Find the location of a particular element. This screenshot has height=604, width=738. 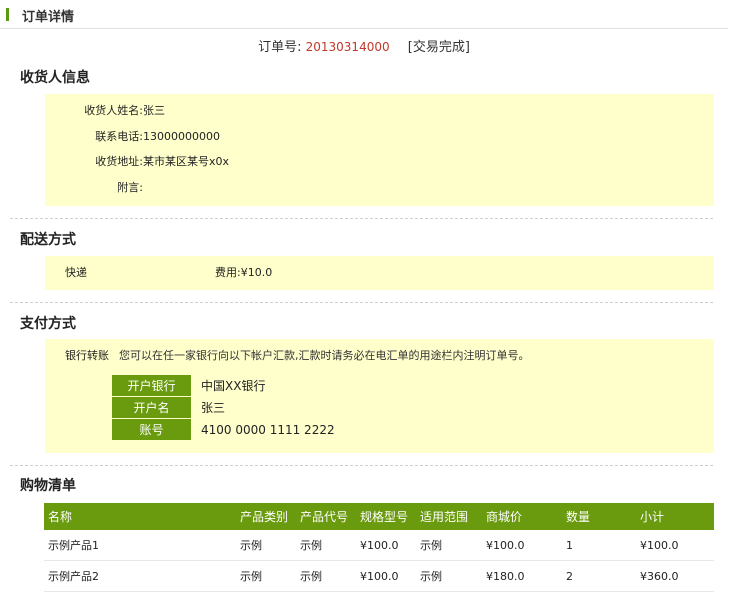

receiver-name-value: 张三 is located at coordinates (154, 110).